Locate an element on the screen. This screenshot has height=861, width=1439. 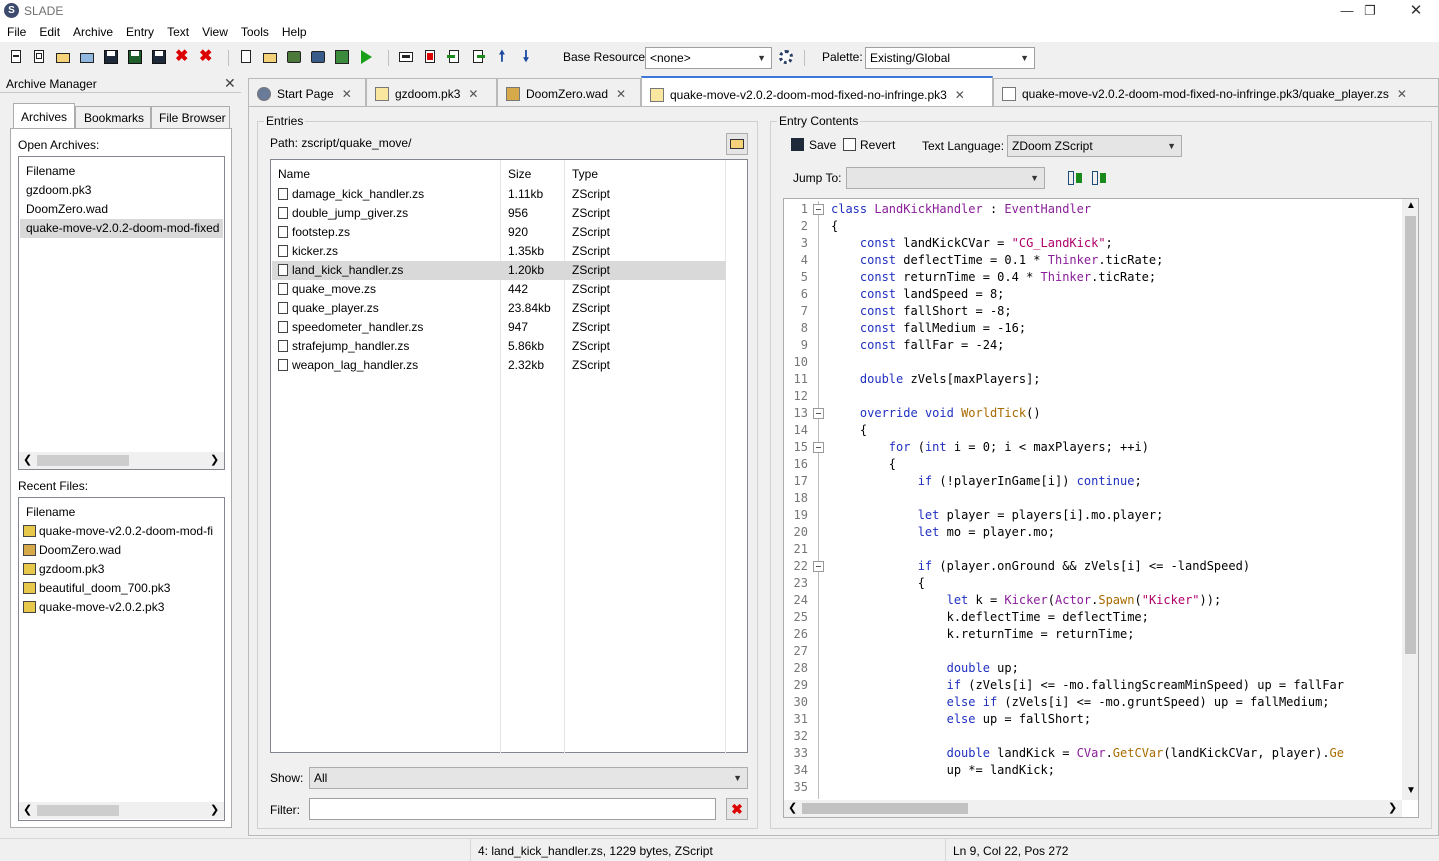
code-line: const fallShort = -8; is located at coordinates (1116, 311).